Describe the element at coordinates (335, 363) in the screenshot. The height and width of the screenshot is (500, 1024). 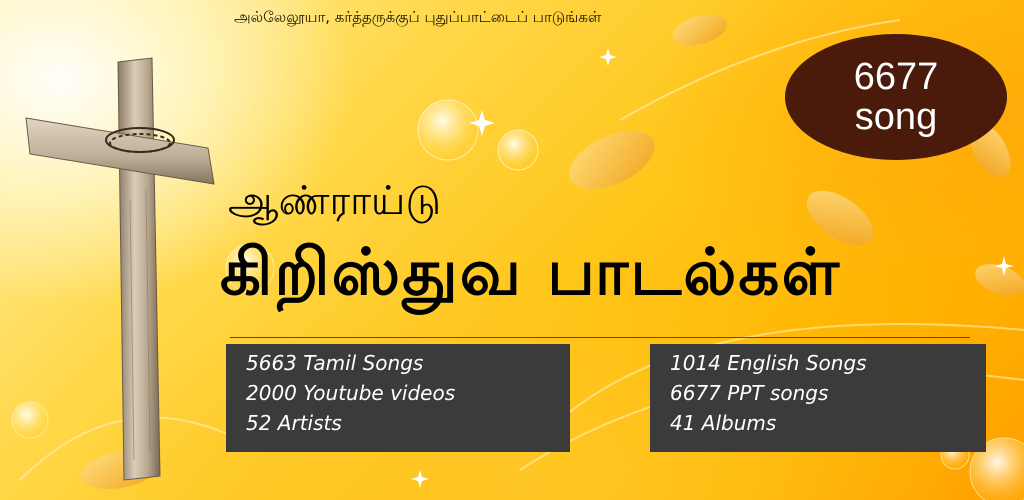
I see `stat-item: 5663 Tamil Songs` at that location.